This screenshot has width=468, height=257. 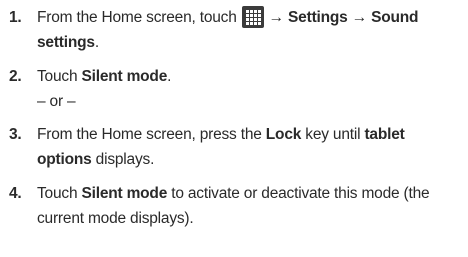 I want to click on step-text-part: displays., so click(x=123, y=159).